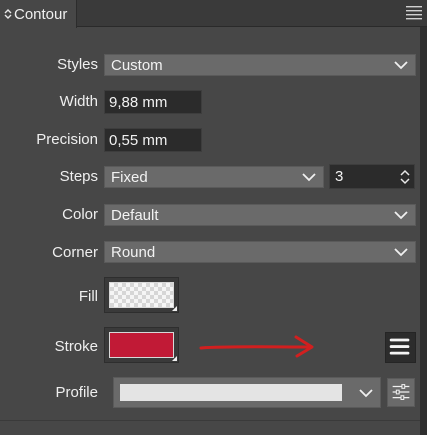 Image resolution: width=427 pixels, height=435 pixels. Describe the element at coordinates (372, 176) in the screenshot. I see `steps-count-stepper: 3` at that location.